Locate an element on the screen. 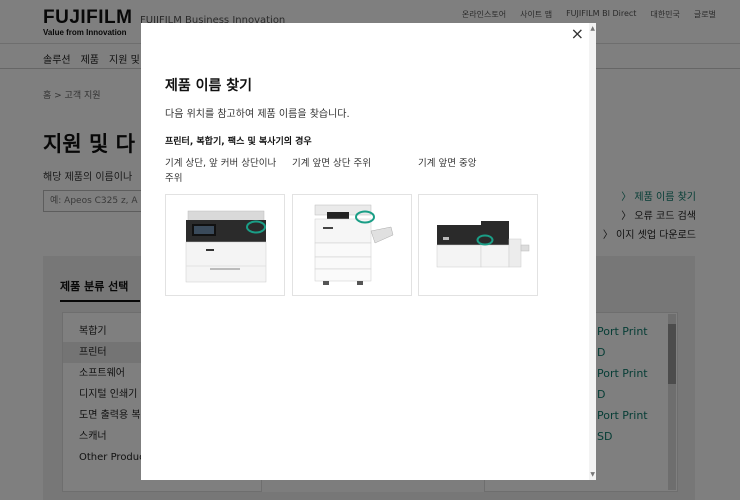 The image size is (740, 500). modal-scrollbar: ▲ ▼ is located at coordinates (592, 251).